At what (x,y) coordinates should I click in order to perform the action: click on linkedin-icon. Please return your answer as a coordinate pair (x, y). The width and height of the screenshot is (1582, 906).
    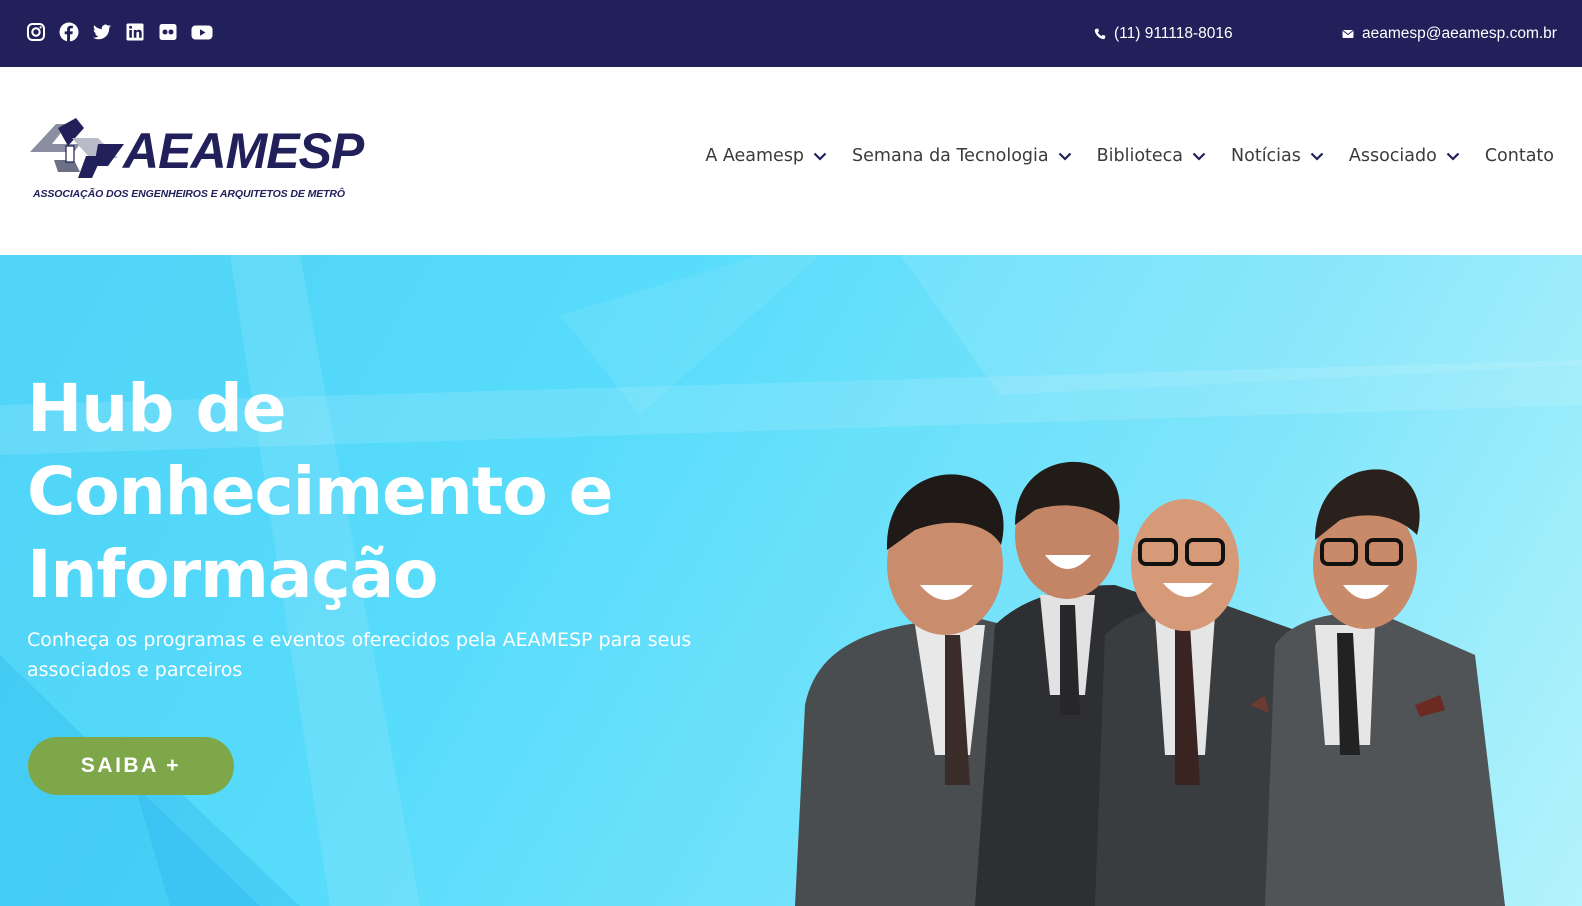
    Looking at the image, I should click on (135, 32).